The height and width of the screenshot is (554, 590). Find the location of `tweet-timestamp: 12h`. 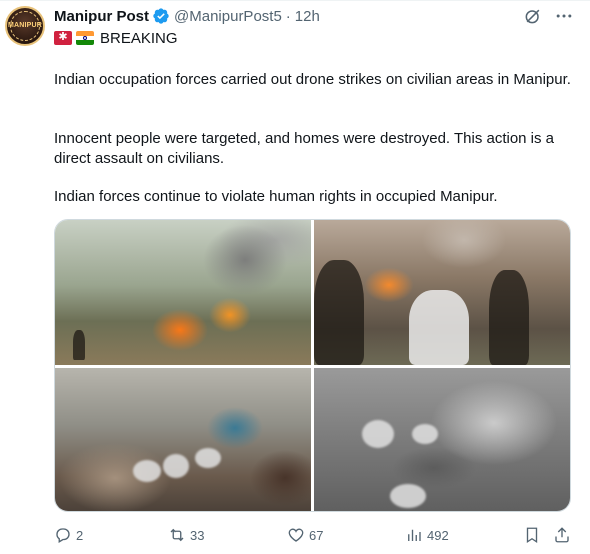

tweet-timestamp: 12h is located at coordinates (307, 16).